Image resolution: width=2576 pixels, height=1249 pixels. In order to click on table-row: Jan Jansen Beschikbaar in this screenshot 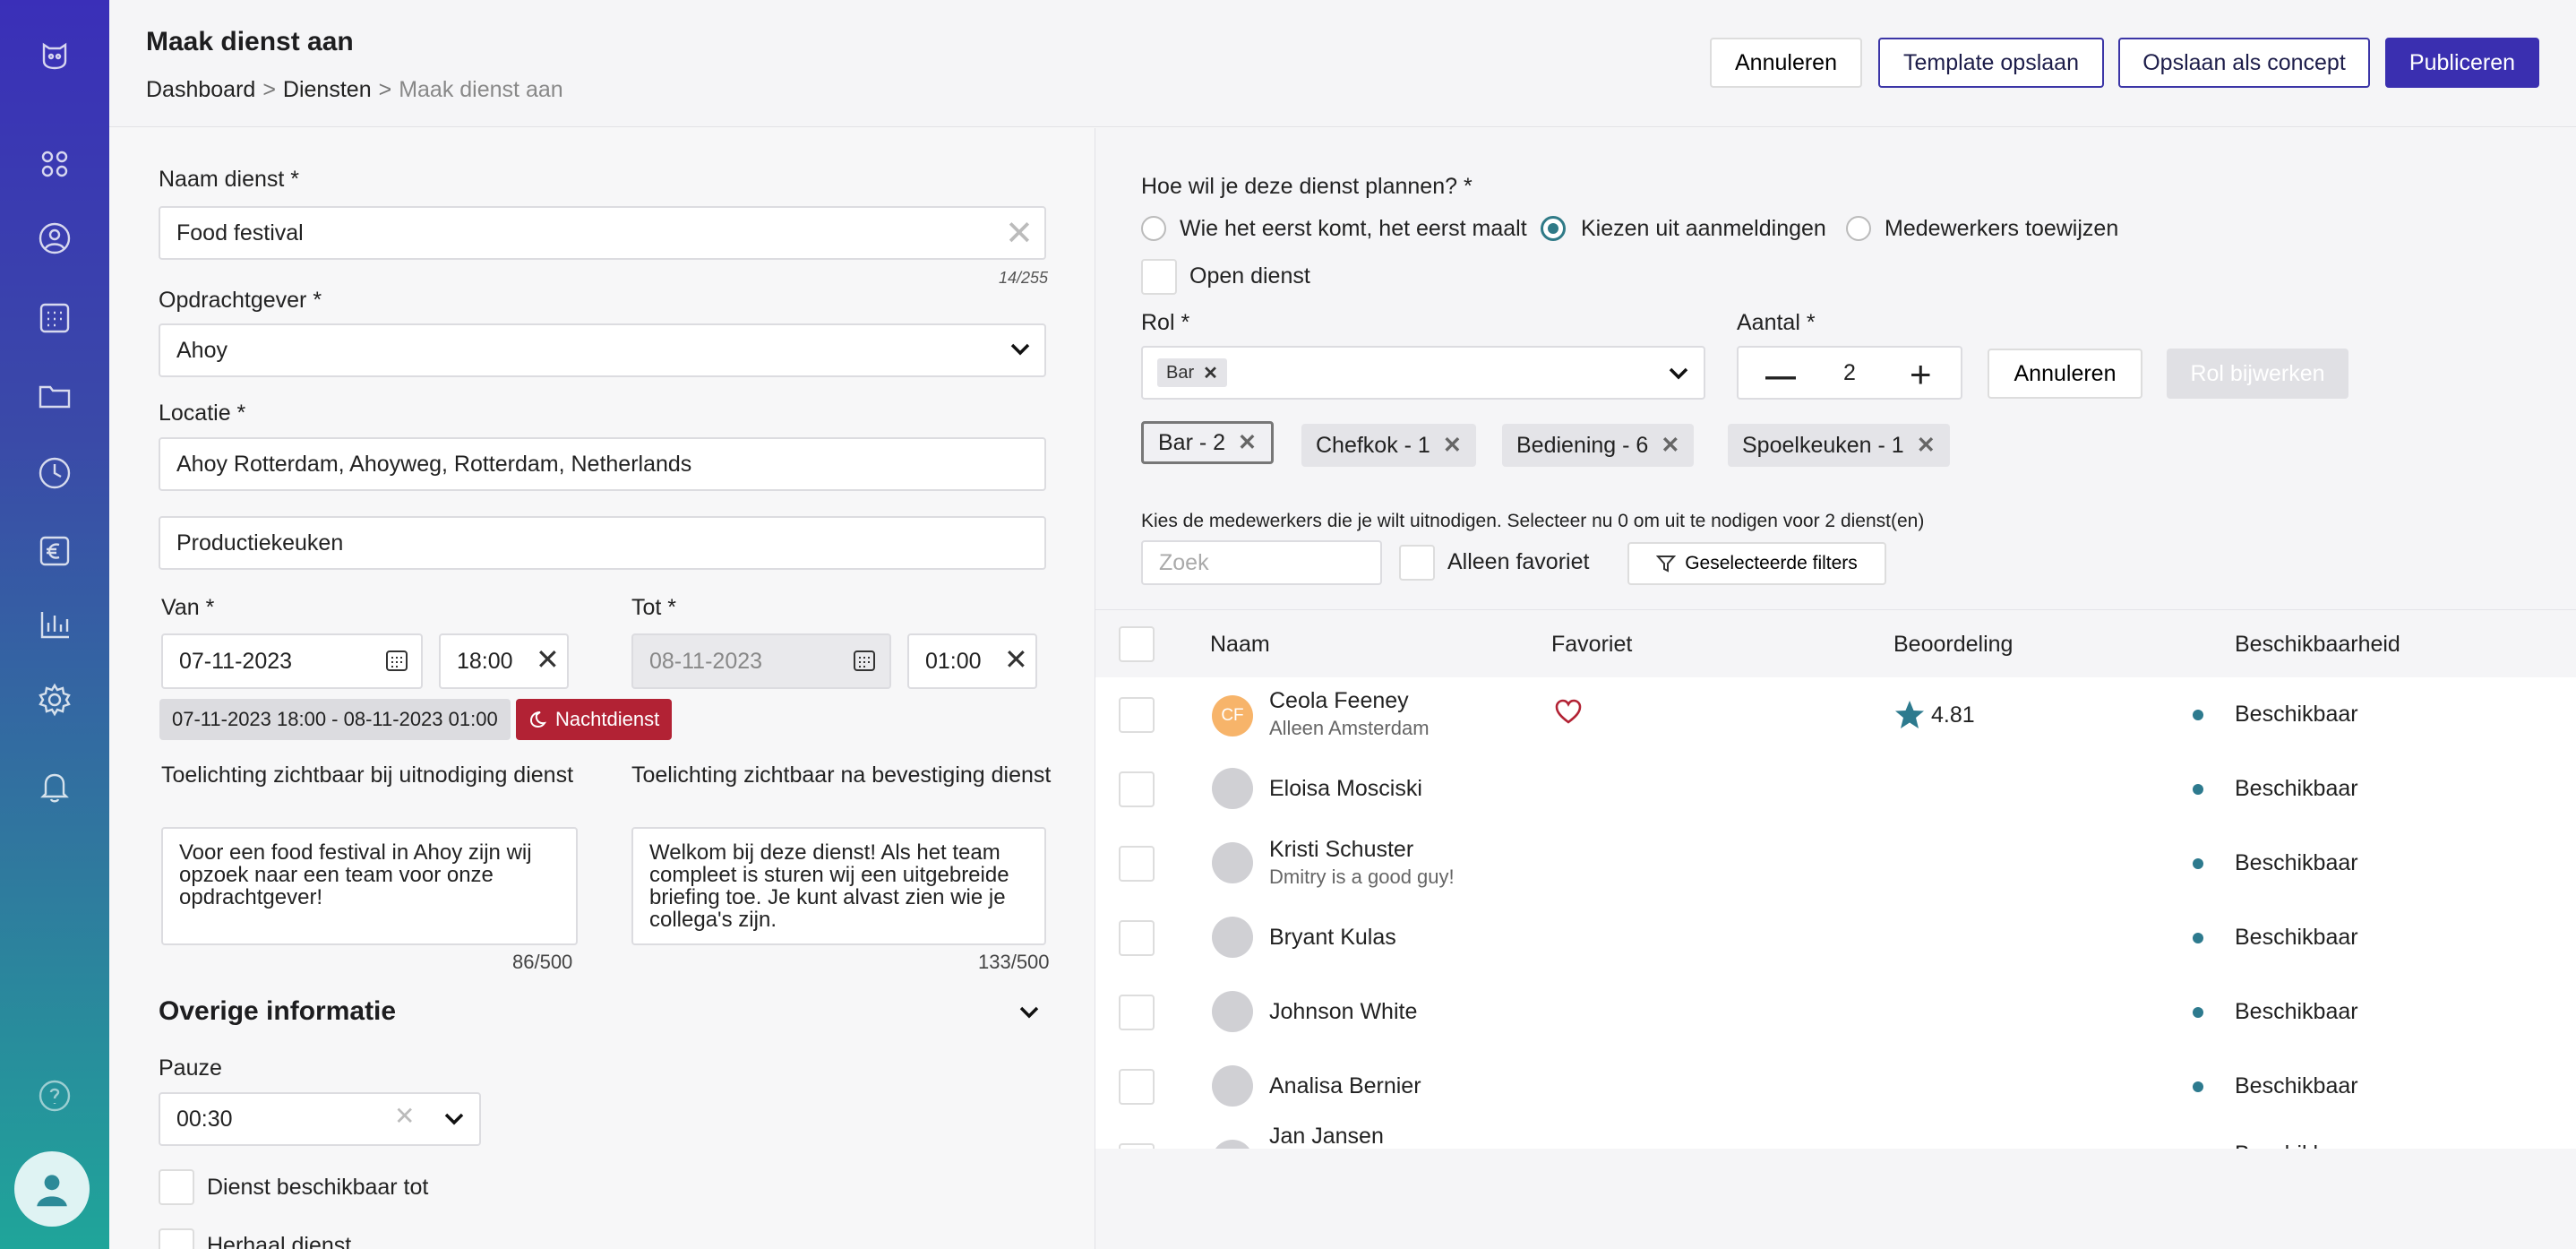, I will do `click(1835, 1136)`.